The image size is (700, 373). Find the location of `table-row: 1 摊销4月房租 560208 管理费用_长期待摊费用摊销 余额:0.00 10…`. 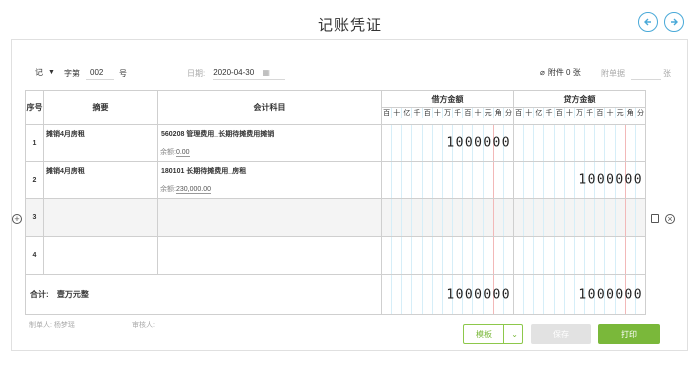

table-row: 1 摊销4月房租 560208 管理费用_长期待摊费用摊销 余额:0.00 10… is located at coordinates (335, 143).